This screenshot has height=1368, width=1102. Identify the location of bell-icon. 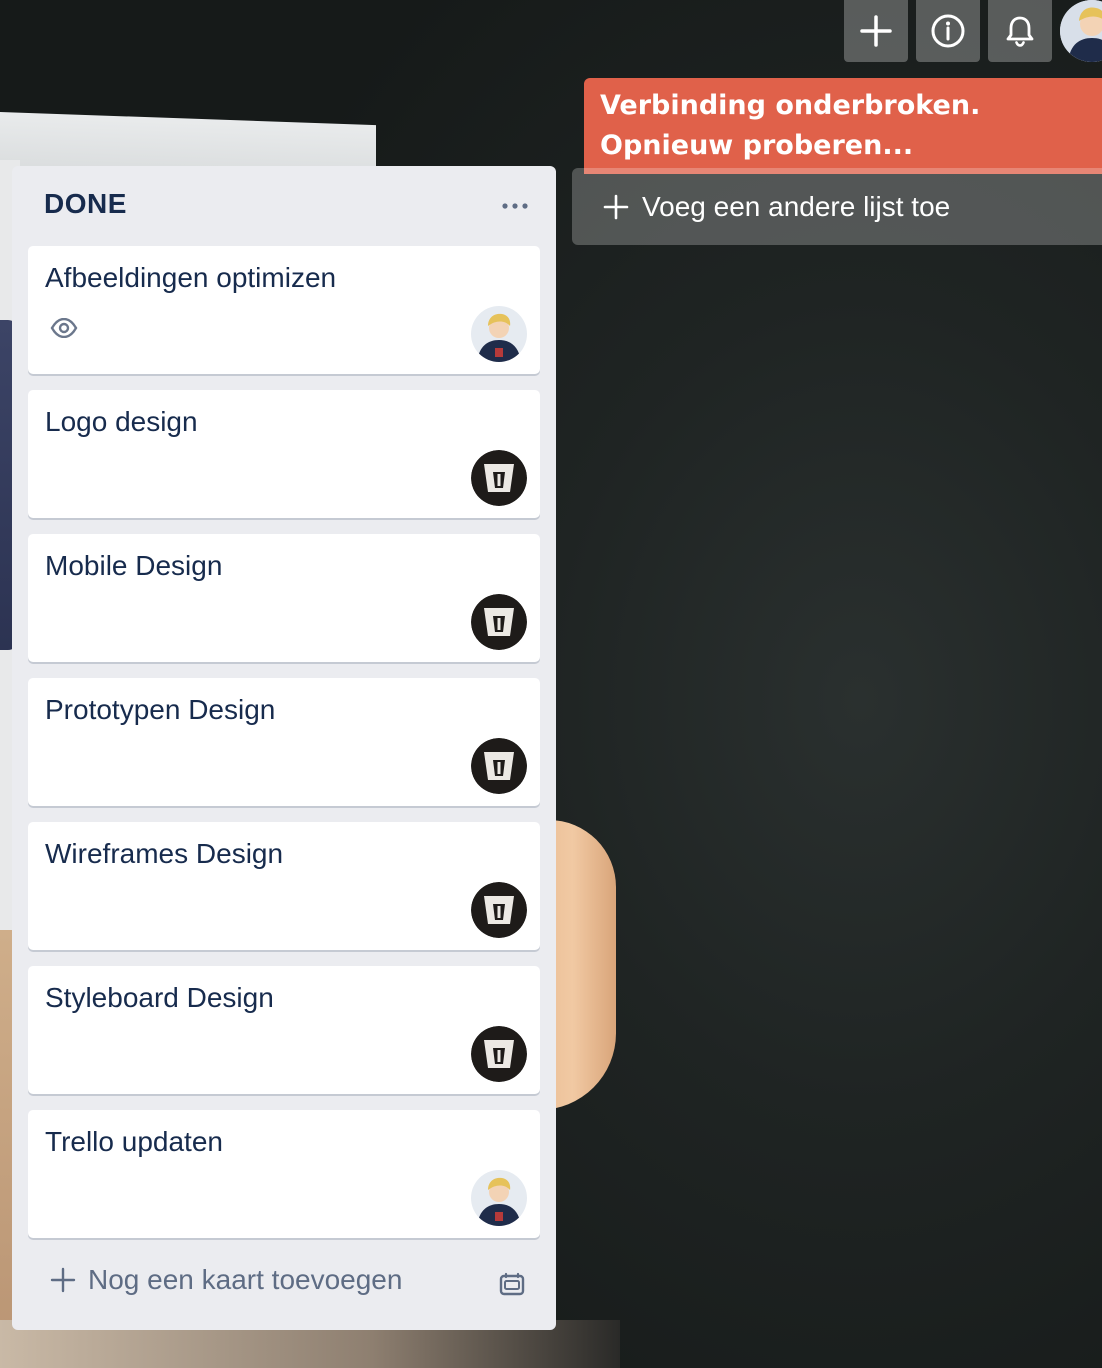
(1020, 31).